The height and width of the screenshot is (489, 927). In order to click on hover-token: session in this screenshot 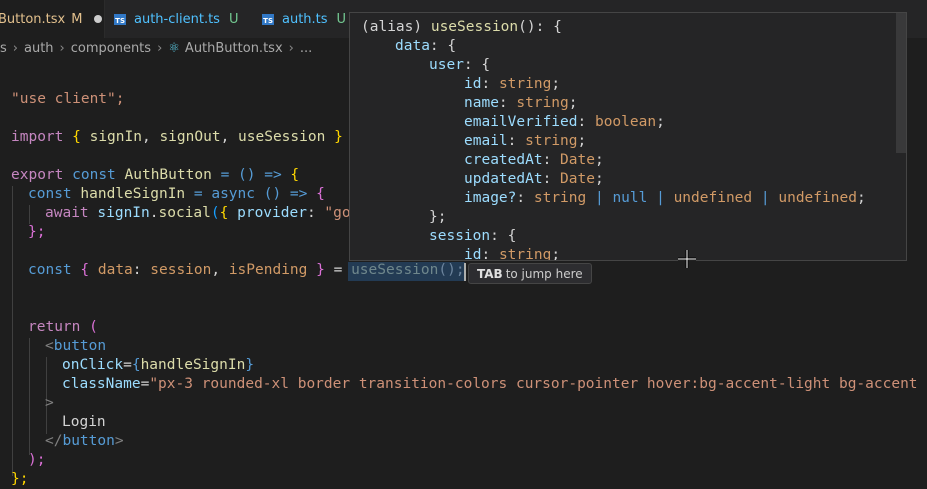, I will do `click(460, 236)`.